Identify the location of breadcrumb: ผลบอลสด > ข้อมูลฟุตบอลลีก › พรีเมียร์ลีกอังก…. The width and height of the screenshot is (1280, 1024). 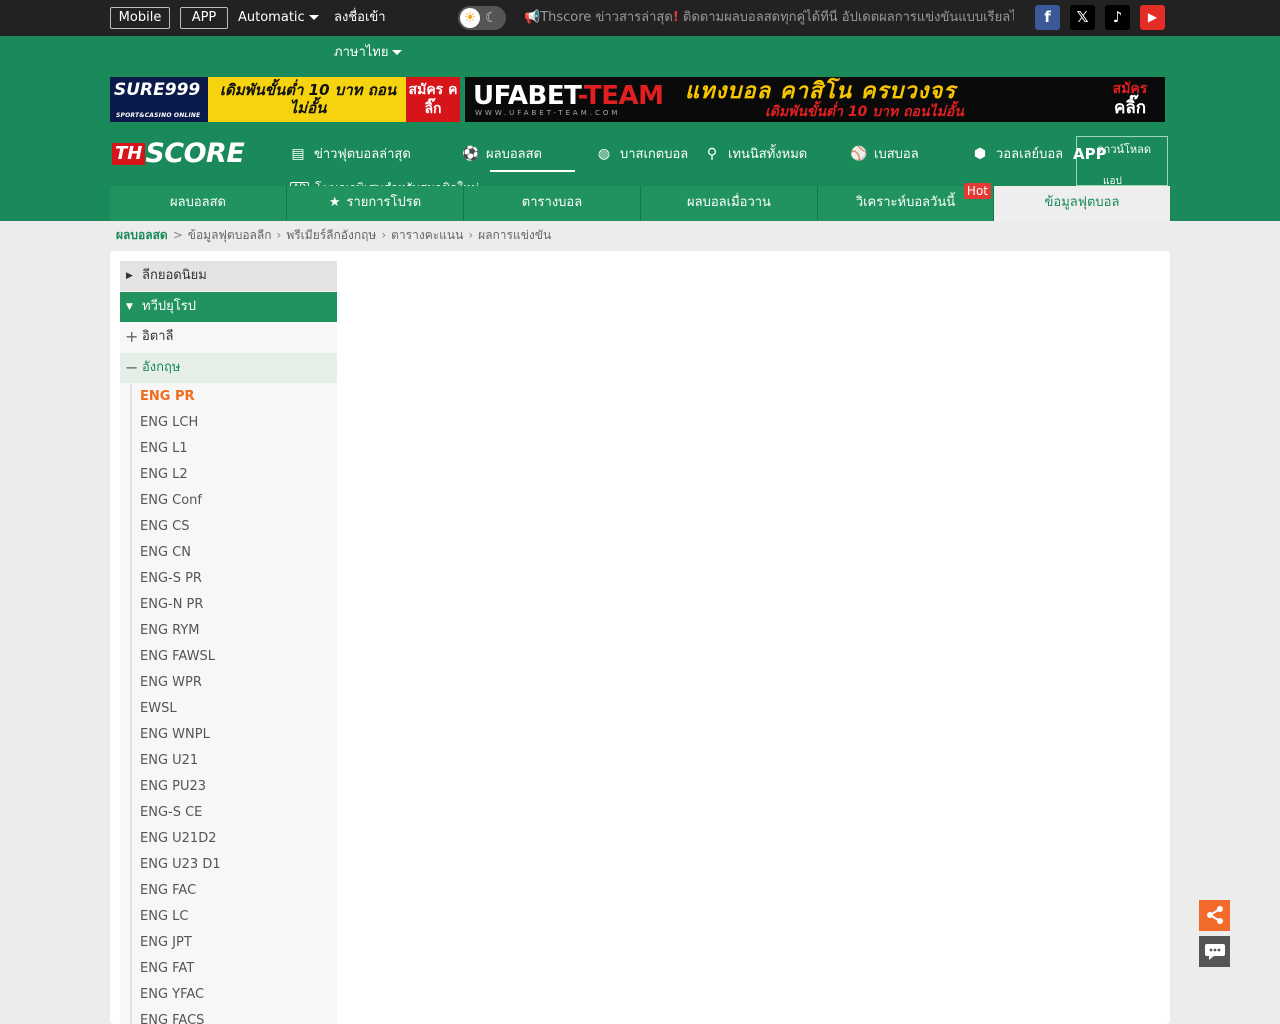
(333, 235).